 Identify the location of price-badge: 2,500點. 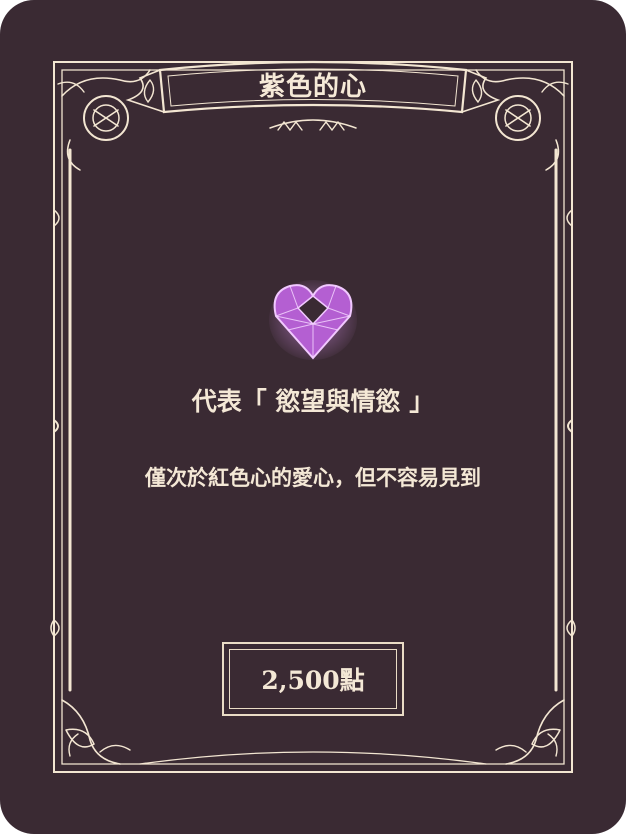
(313, 679).